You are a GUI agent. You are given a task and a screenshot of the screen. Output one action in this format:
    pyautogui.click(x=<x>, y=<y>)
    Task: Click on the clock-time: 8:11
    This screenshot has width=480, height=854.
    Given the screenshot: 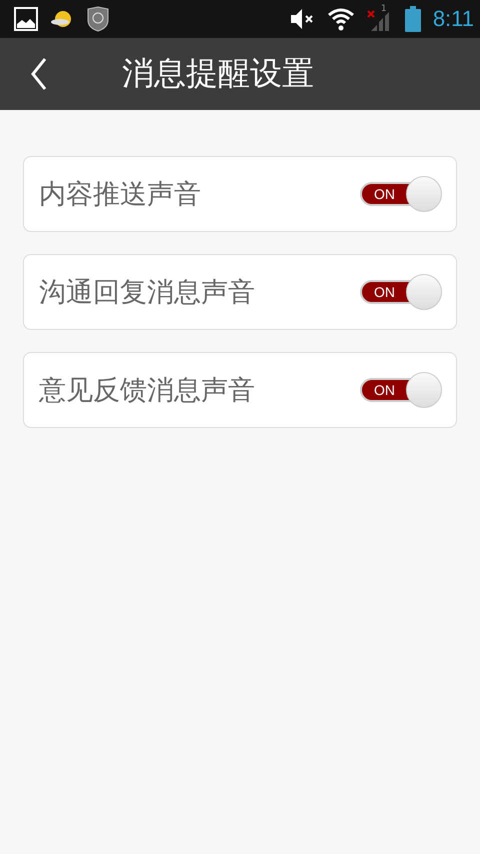 What is the action you would take?
    pyautogui.click(x=453, y=19)
    